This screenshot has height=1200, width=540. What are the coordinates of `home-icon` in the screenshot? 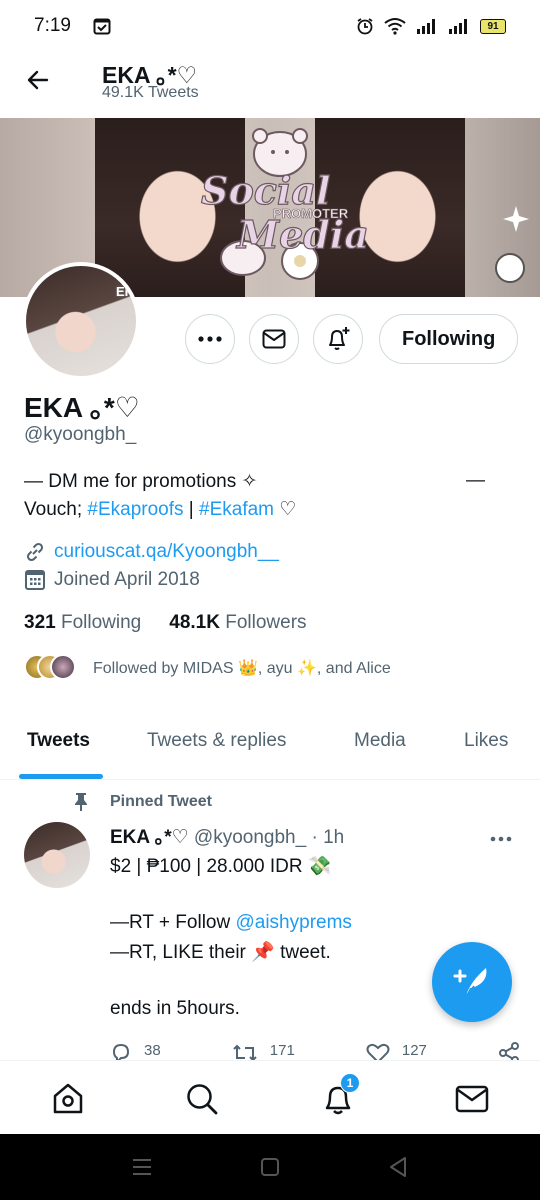 It's located at (68, 1098).